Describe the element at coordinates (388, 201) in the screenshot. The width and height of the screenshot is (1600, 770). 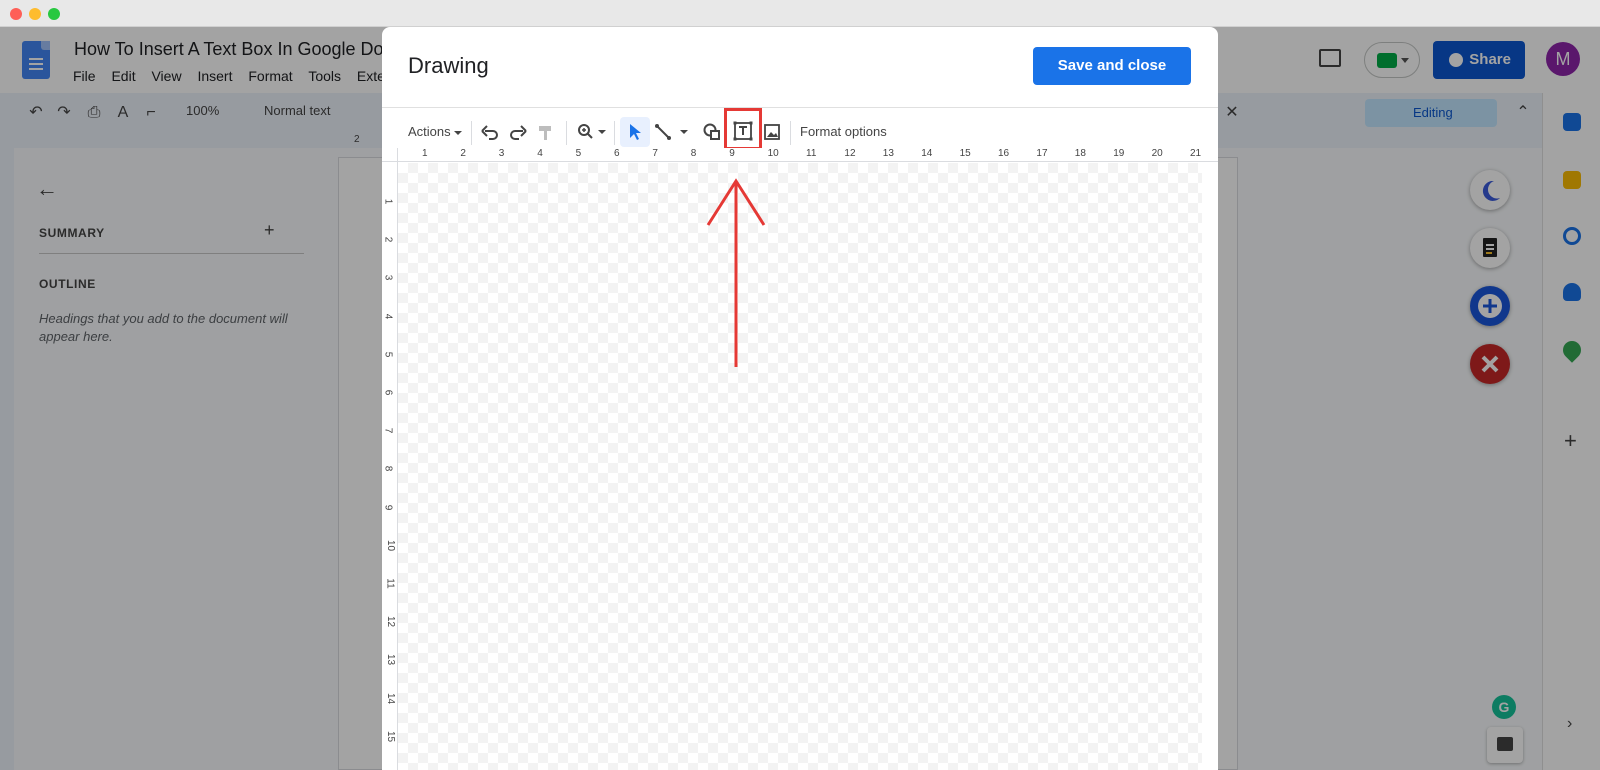
I see `ruler-number-y: 1` at that location.